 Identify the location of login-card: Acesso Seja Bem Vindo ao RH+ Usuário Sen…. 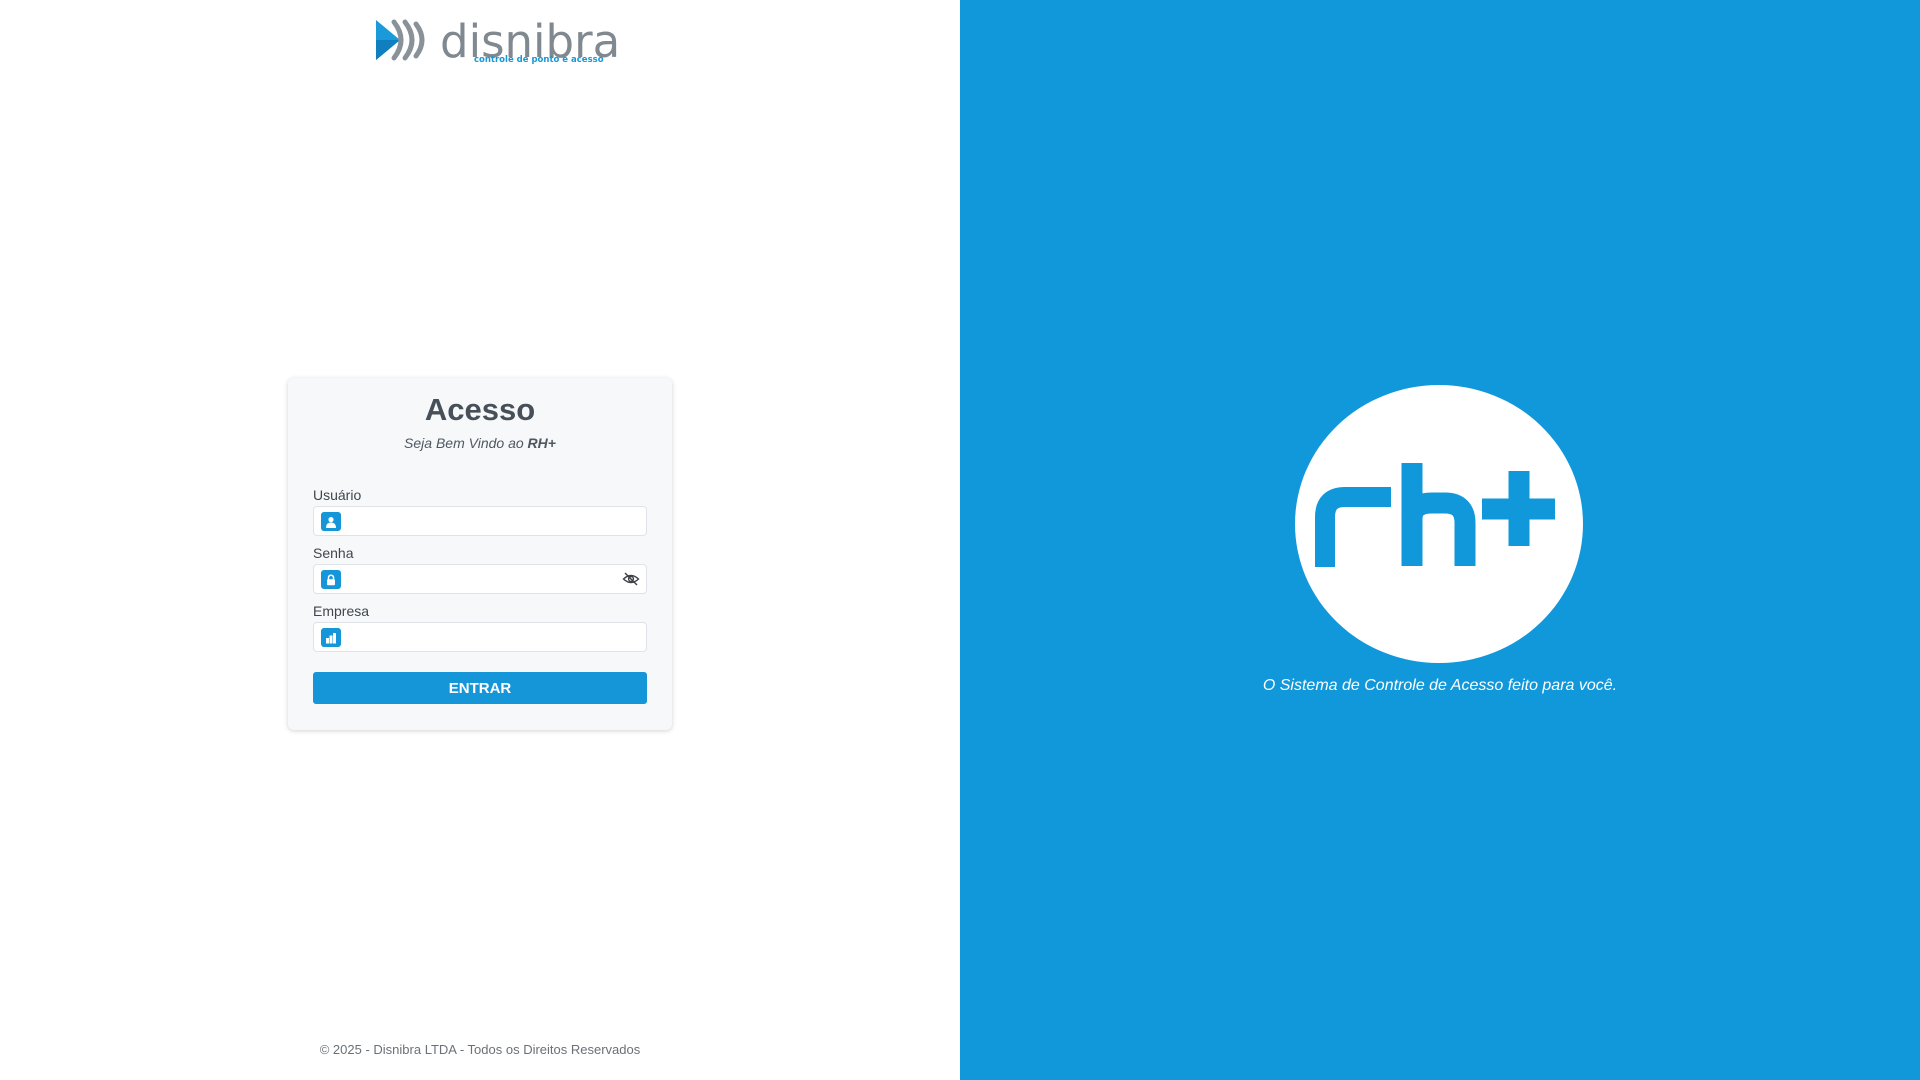
(480, 554).